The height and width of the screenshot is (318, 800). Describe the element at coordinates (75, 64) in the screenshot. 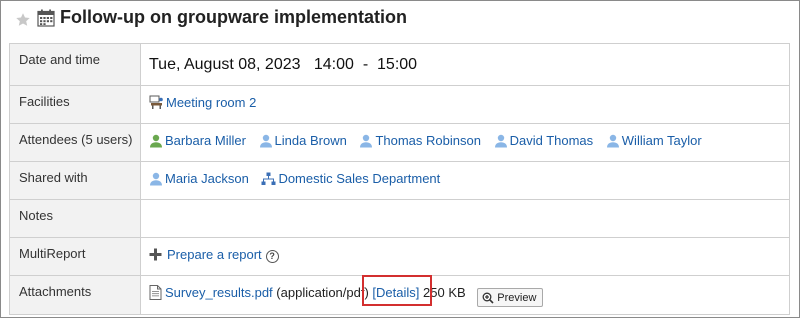

I see `row-label: Date and time` at that location.